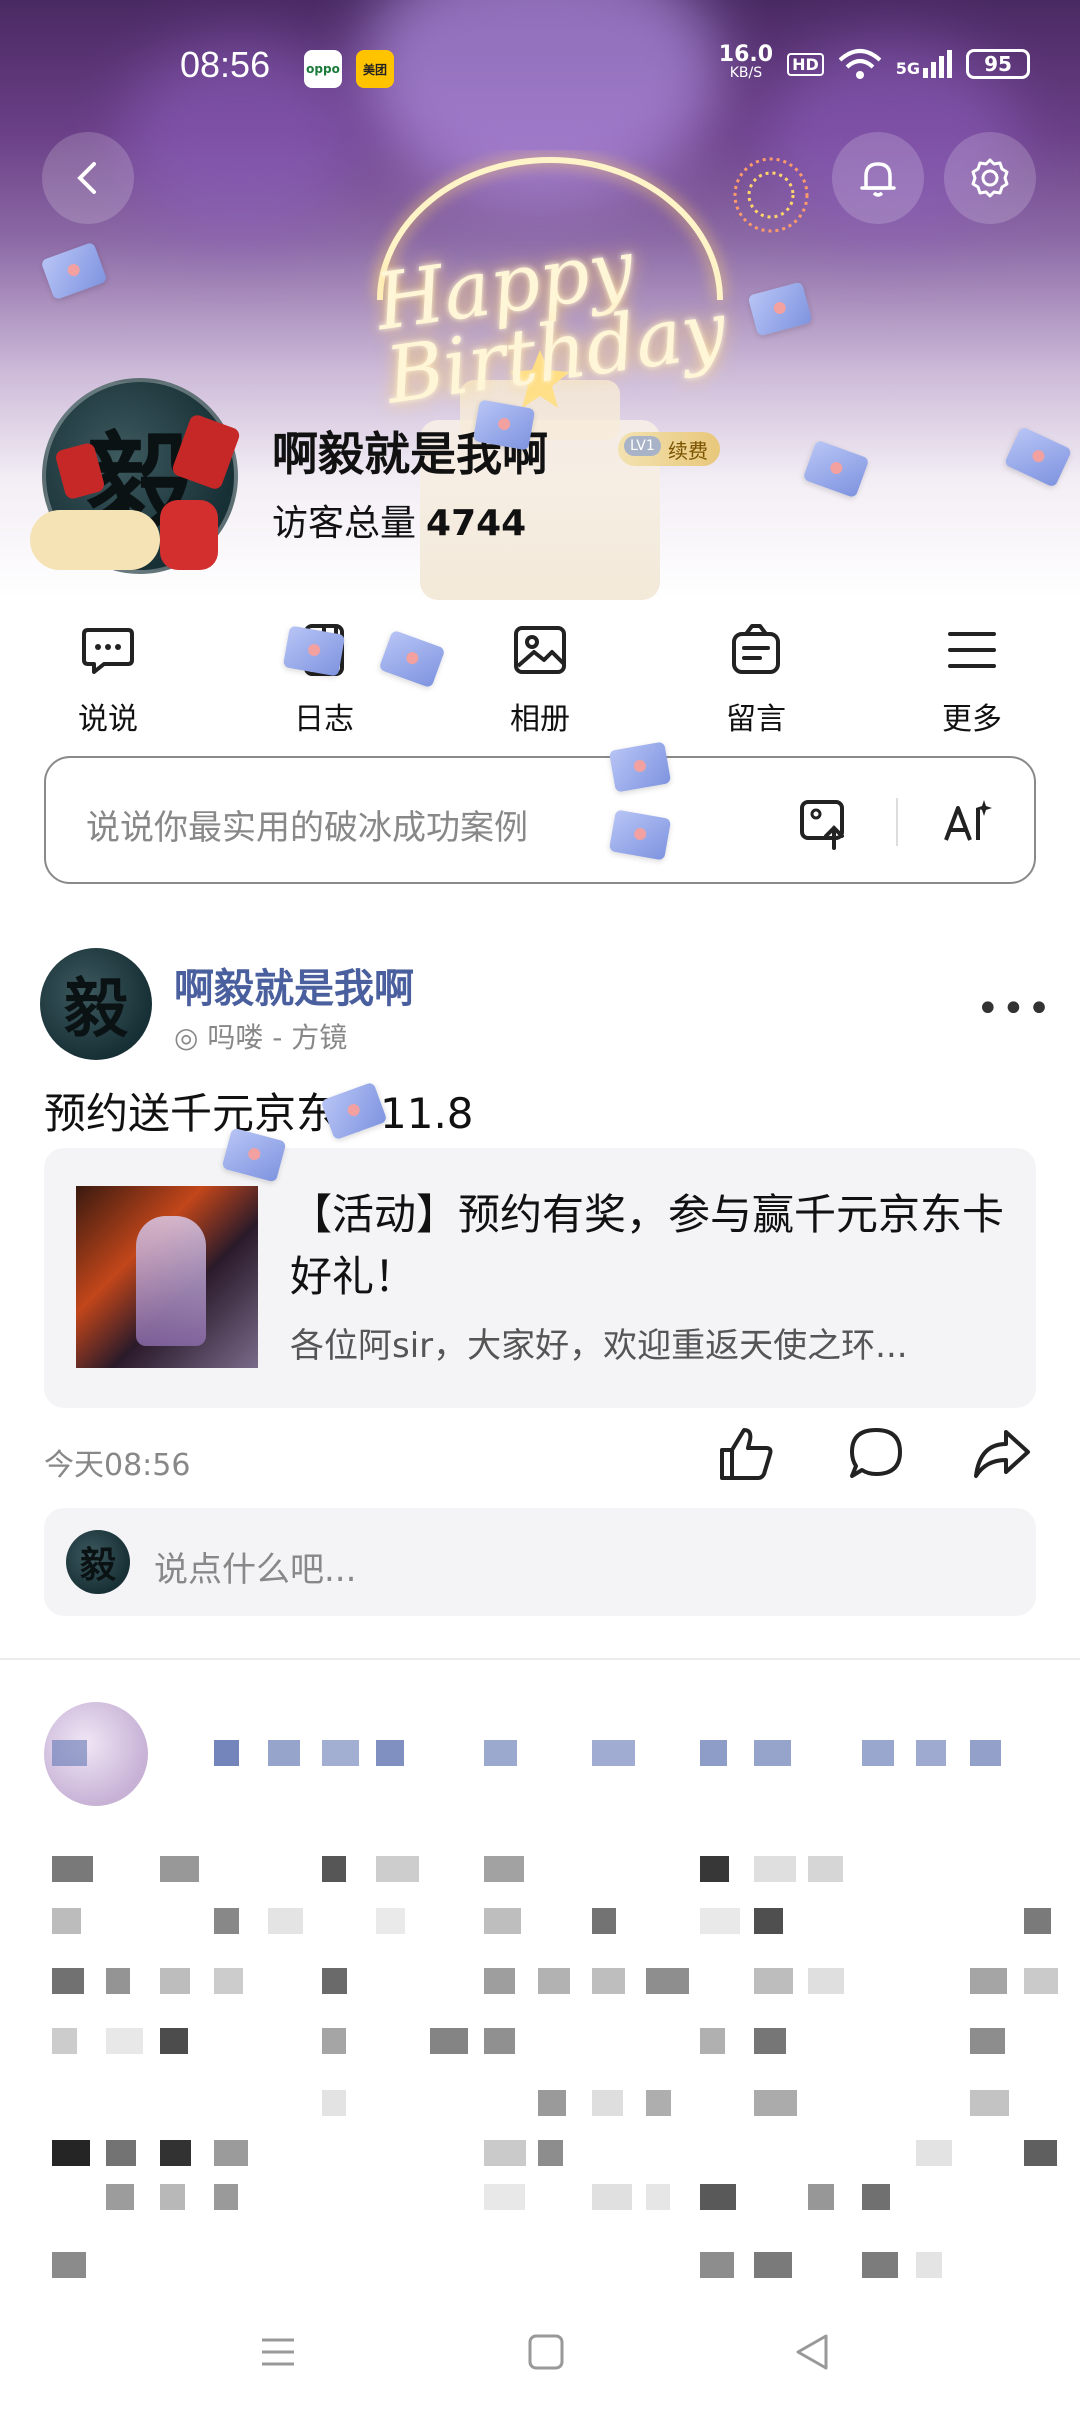 The width and height of the screenshot is (1080, 2412). I want to click on post-text: 预约送千元京东卡11.8, so click(259, 1113).